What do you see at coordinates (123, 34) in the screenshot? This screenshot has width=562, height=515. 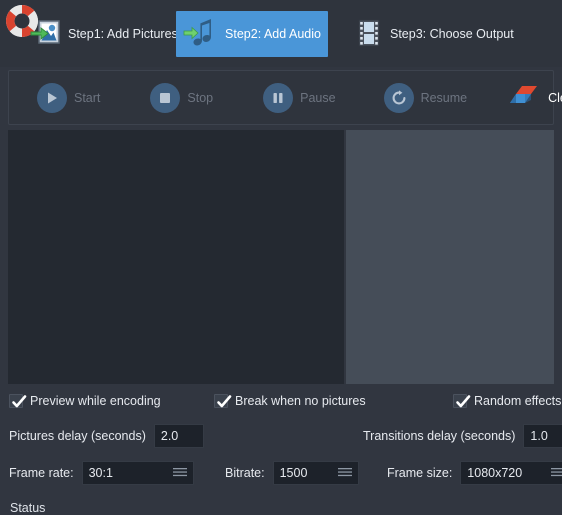 I see `tab-step1-label: Step1: Add Pictures` at bounding box center [123, 34].